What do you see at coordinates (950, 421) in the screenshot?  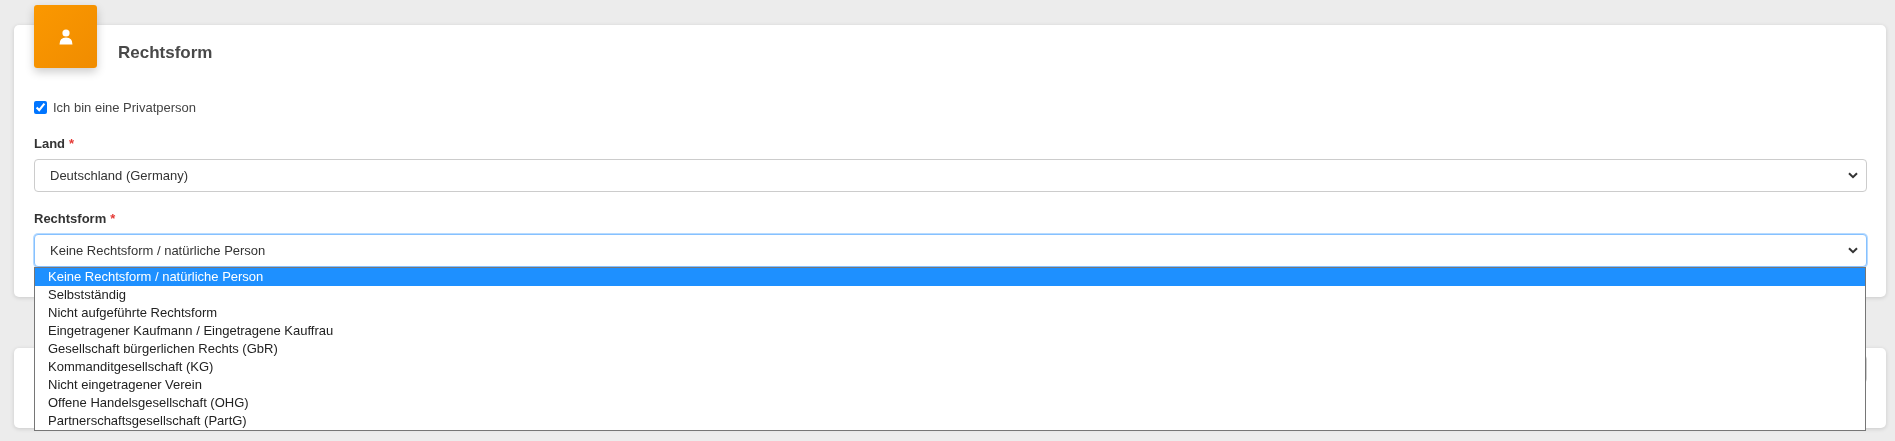 I see `dropdown-option: Partnerschaftsgesellschaft (PartG)` at bounding box center [950, 421].